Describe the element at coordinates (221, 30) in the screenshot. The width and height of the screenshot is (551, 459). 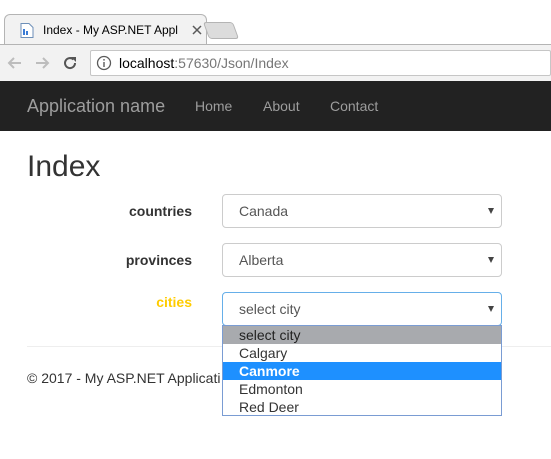
I see `new-tab-button` at that location.